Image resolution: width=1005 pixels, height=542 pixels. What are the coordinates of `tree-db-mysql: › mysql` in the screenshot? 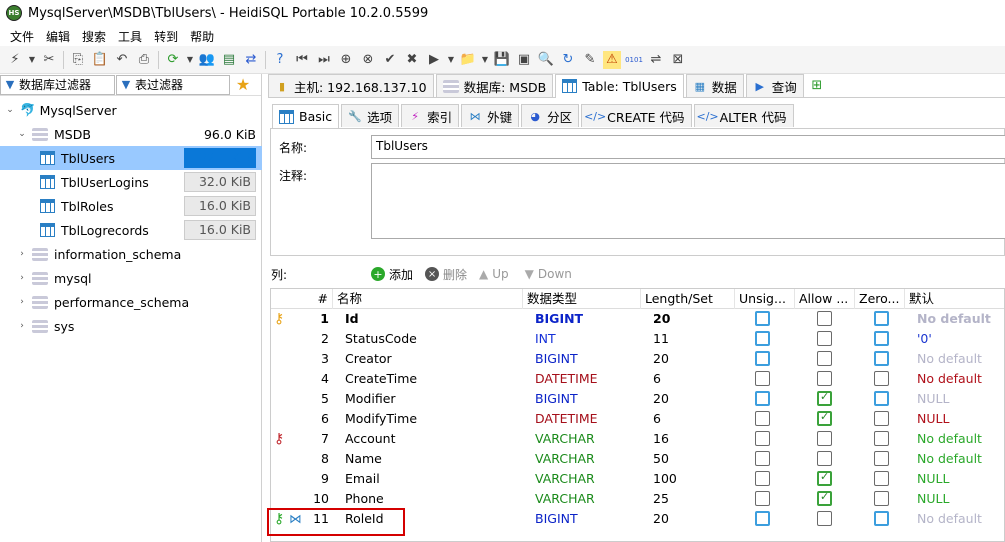 It's located at (131, 278).